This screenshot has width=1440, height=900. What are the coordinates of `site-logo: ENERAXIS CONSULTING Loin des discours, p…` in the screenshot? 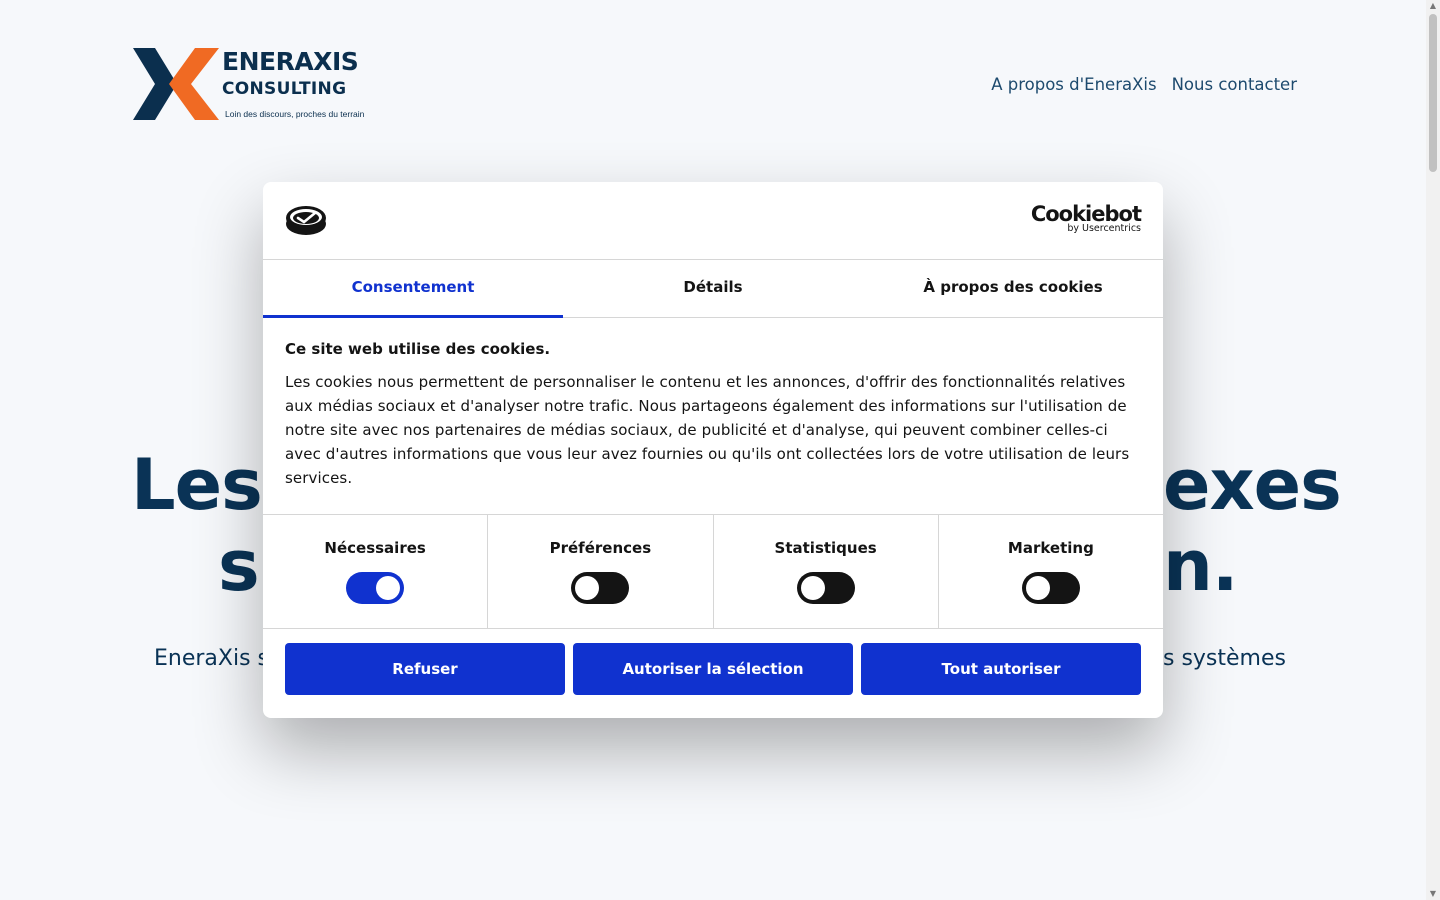 It's located at (253, 85).